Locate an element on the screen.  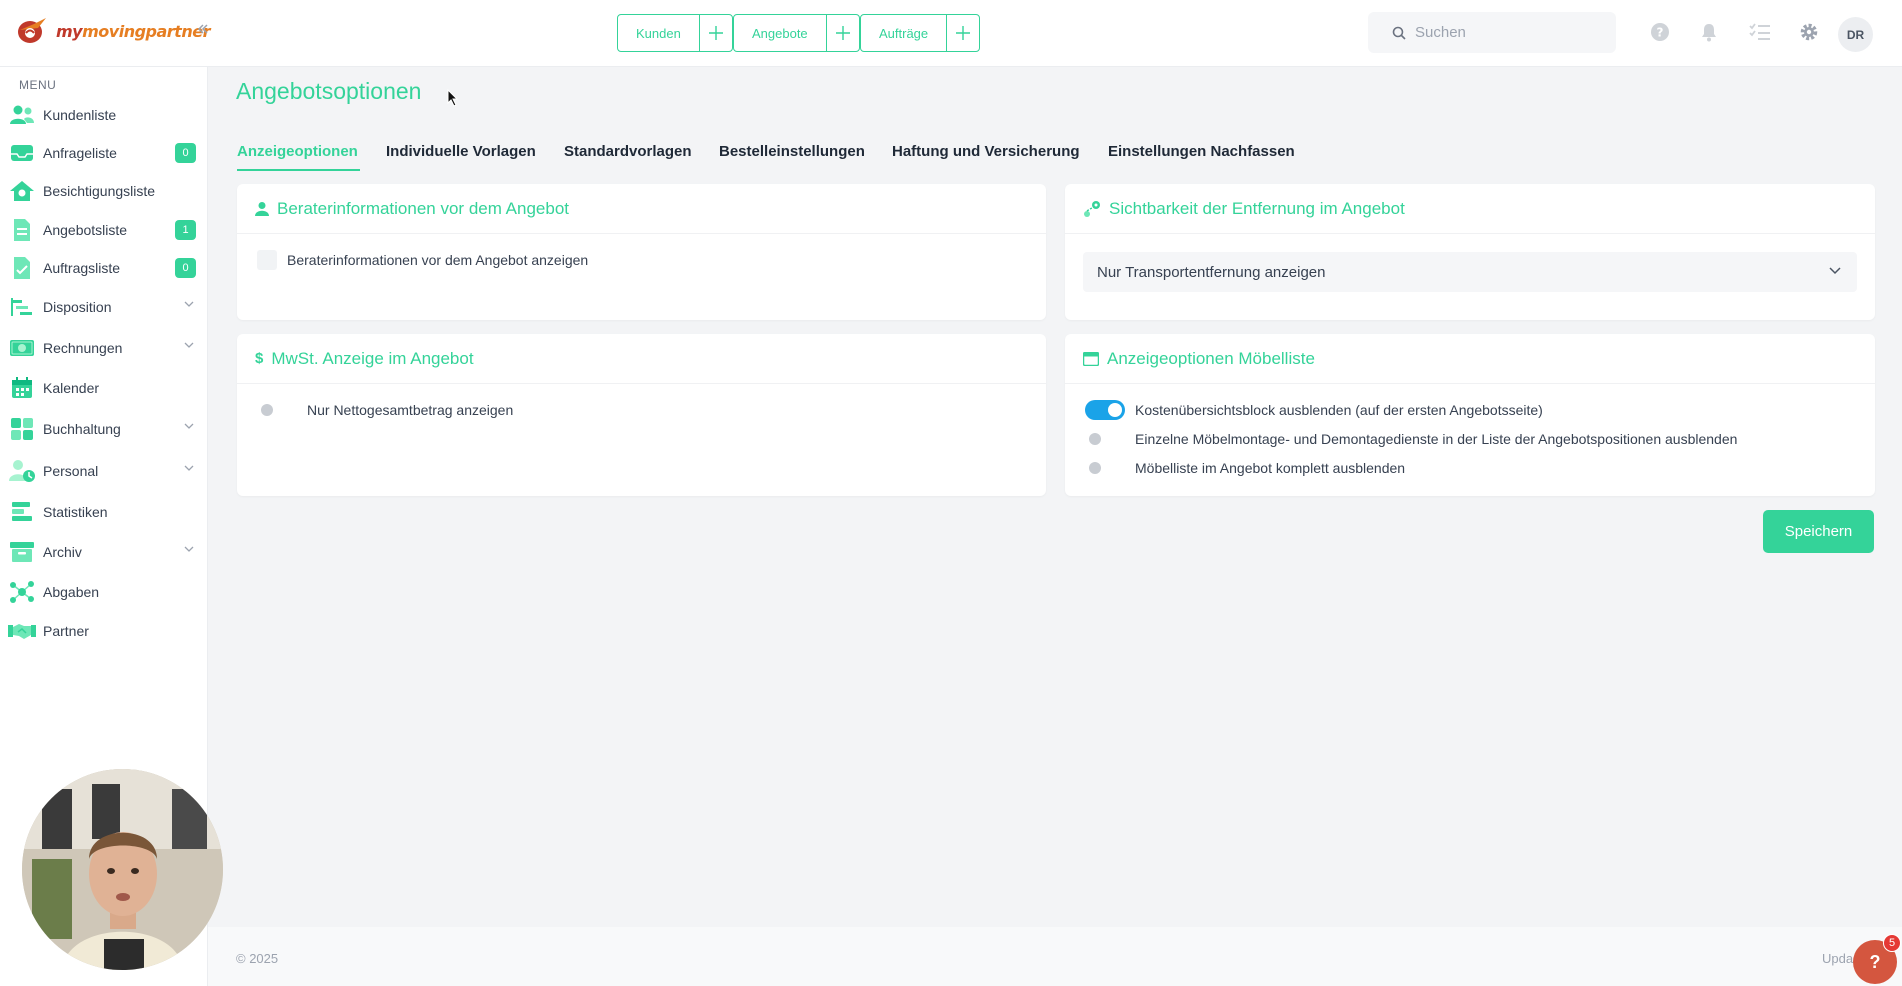
sidebar-item-partner: Partner is located at coordinates (102, 631).